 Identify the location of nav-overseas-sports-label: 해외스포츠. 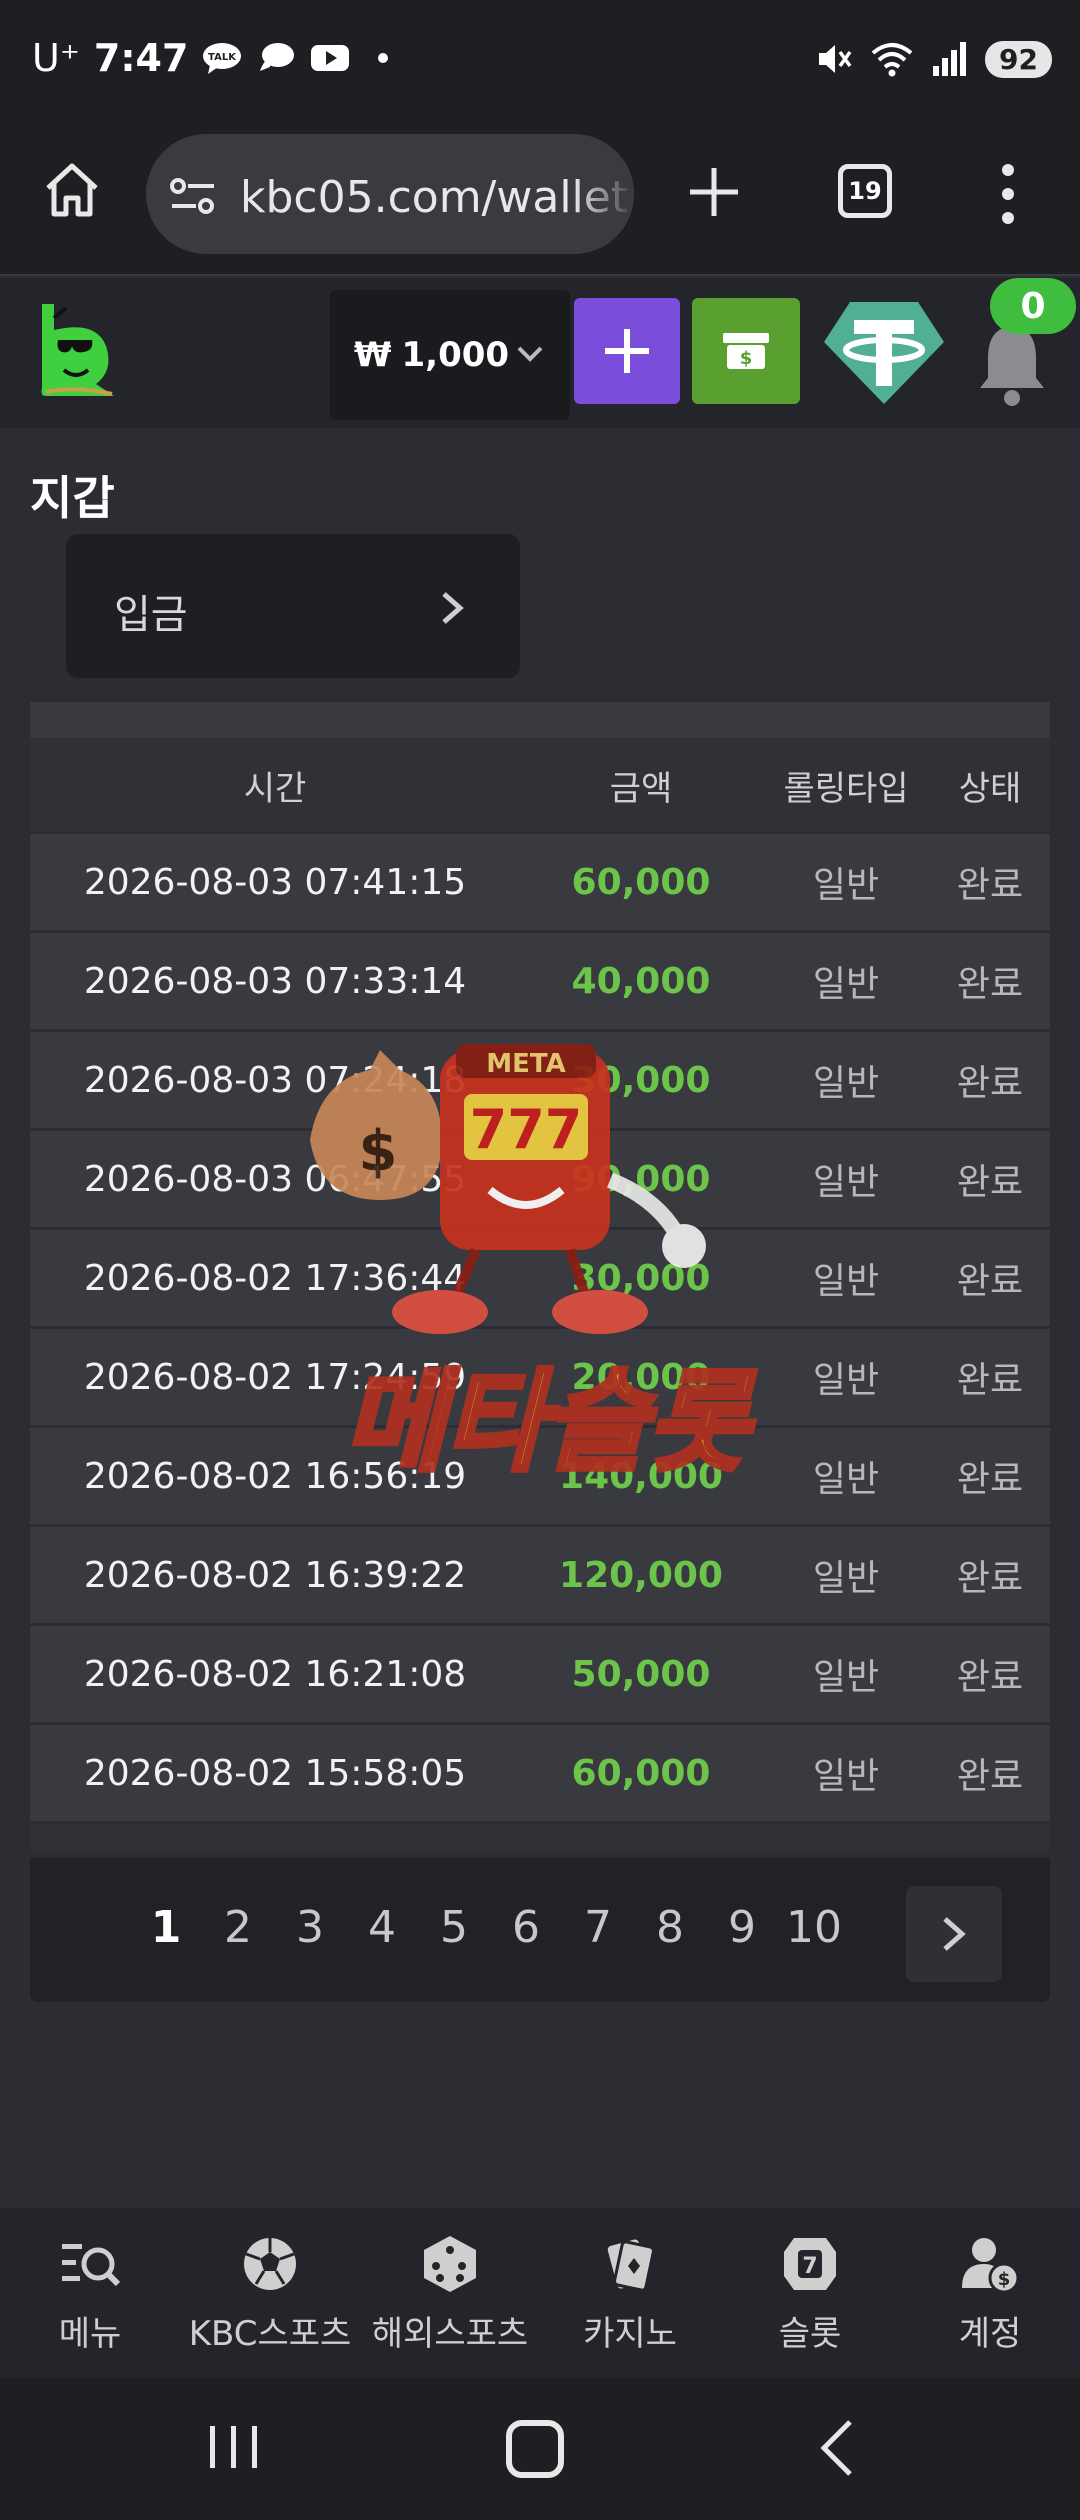
(450, 2333).